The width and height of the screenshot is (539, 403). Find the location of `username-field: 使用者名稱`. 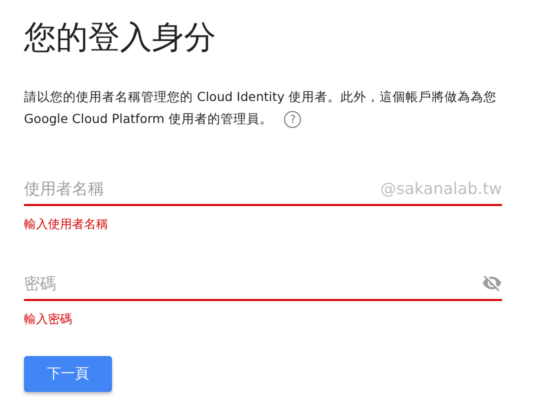

username-field: 使用者名稱 is located at coordinates (202, 188).